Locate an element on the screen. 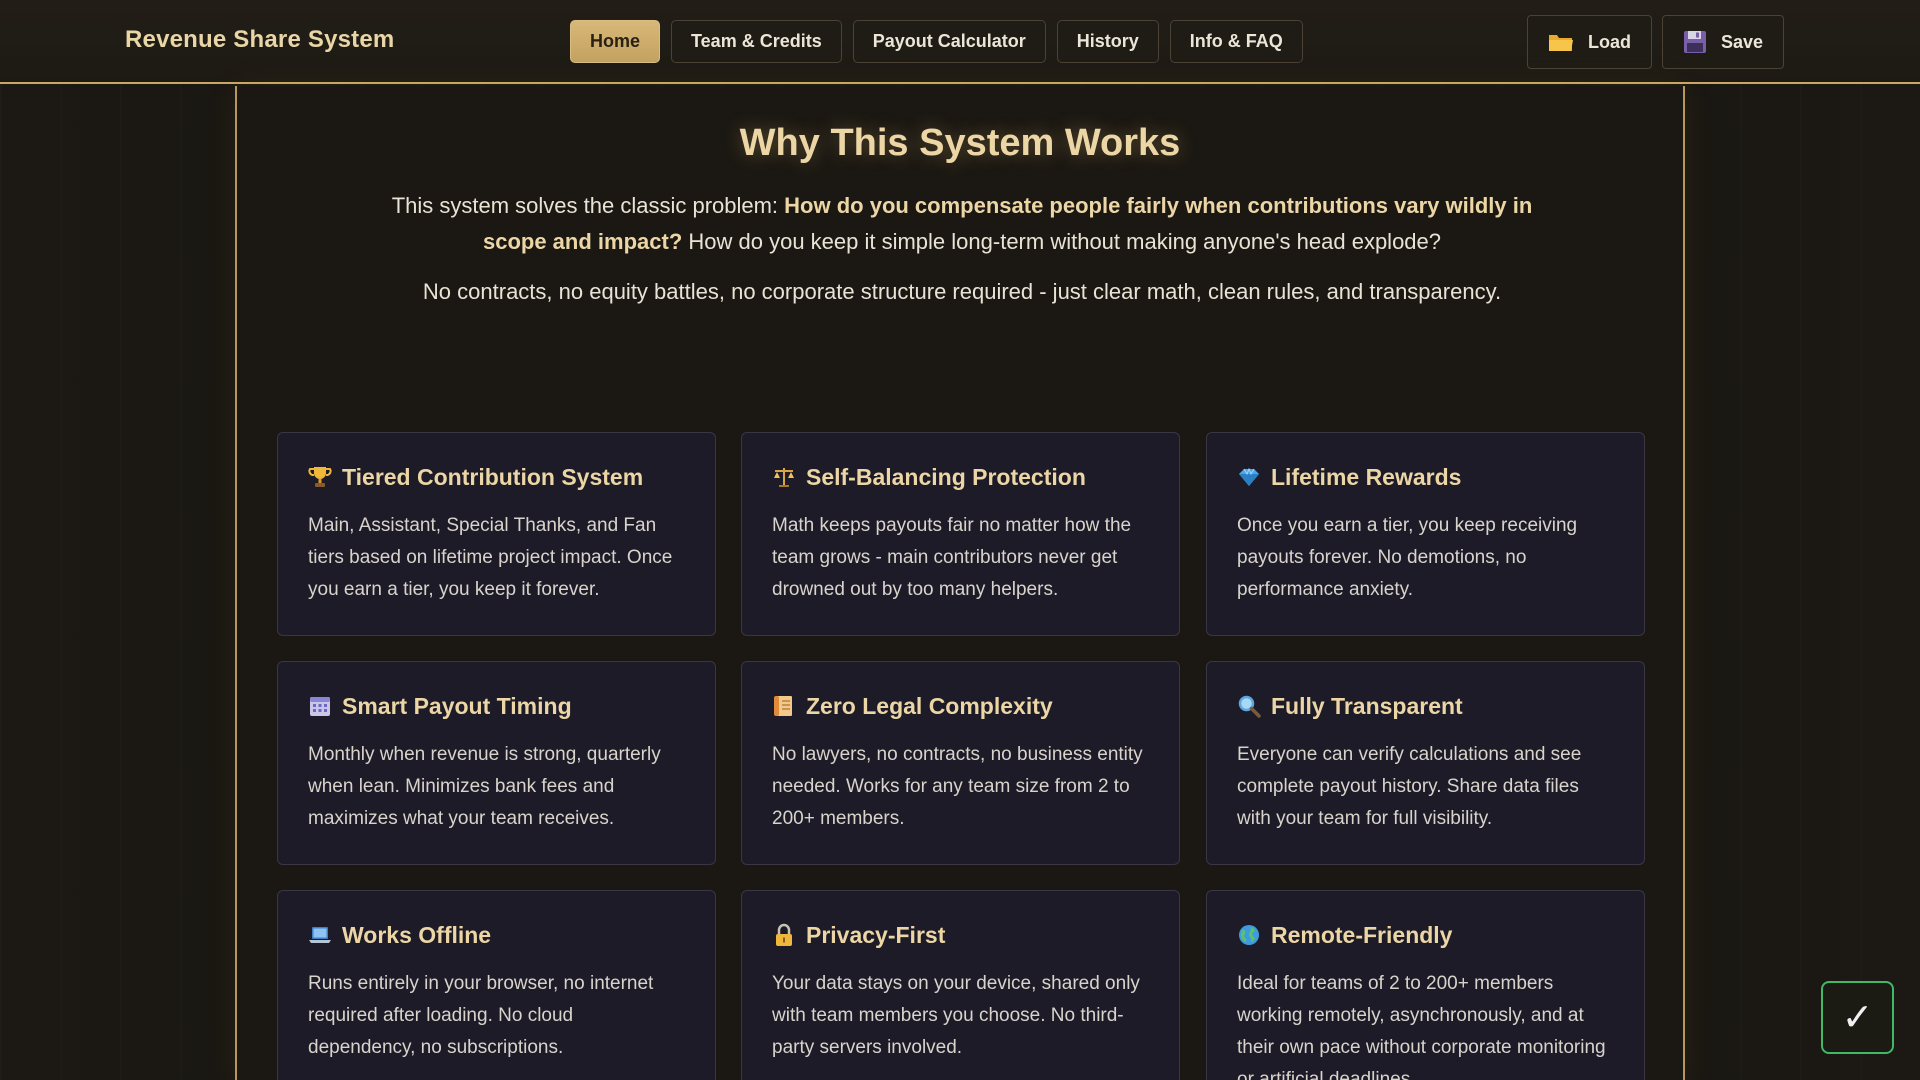  brand-title: Revenue Share System is located at coordinates (260, 39).